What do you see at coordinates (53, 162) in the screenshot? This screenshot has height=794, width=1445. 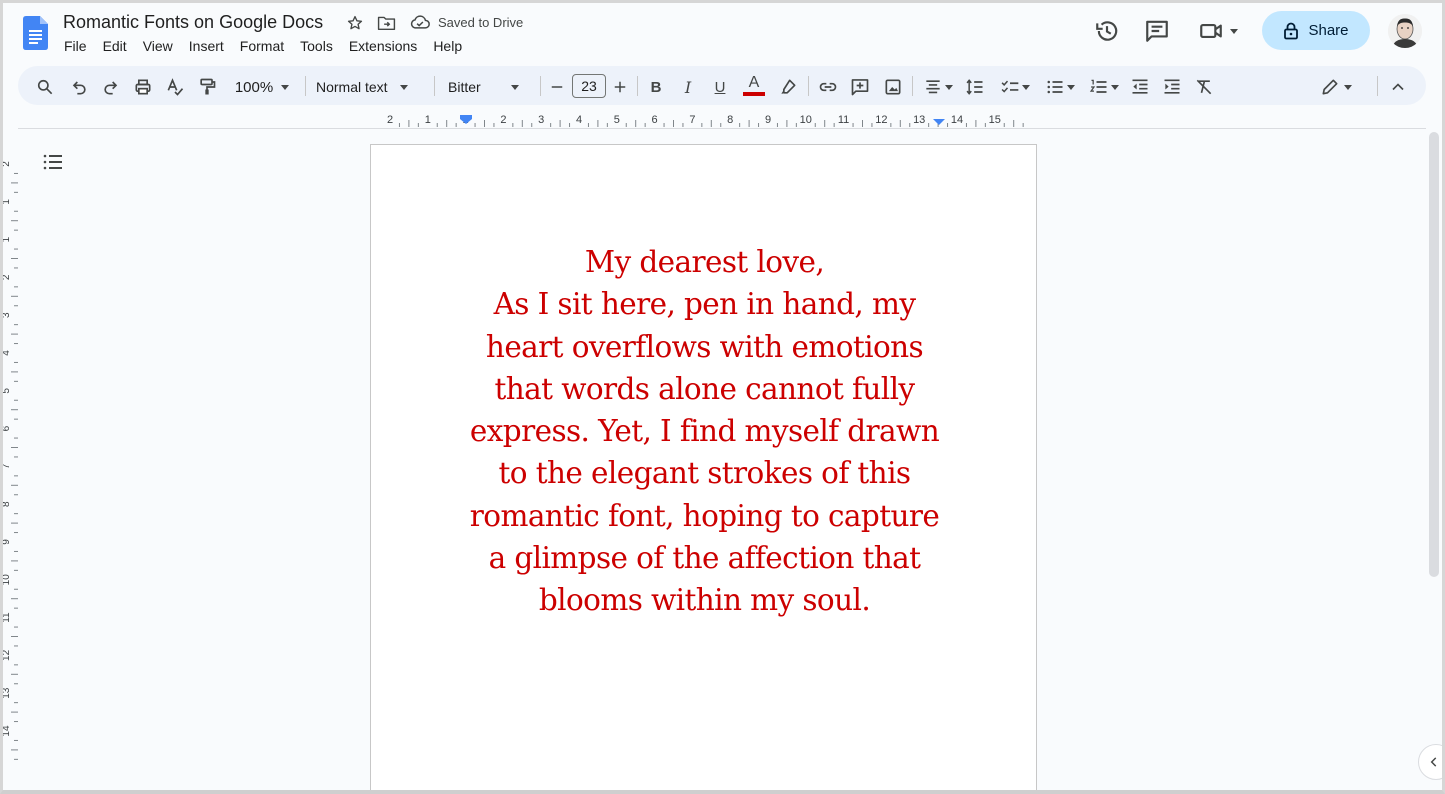 I see `document-outline-icon` at bounding box center [53, 162].